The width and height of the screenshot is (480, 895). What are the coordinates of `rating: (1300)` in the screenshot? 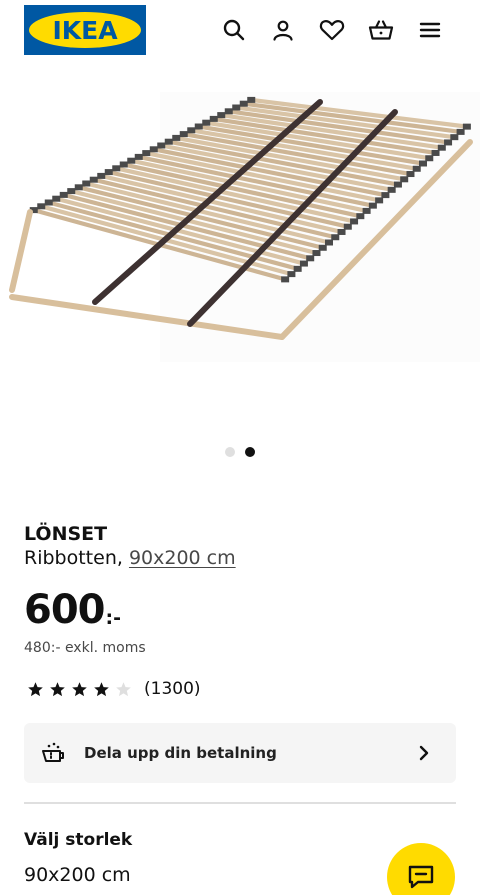 It's located at (112, 689).